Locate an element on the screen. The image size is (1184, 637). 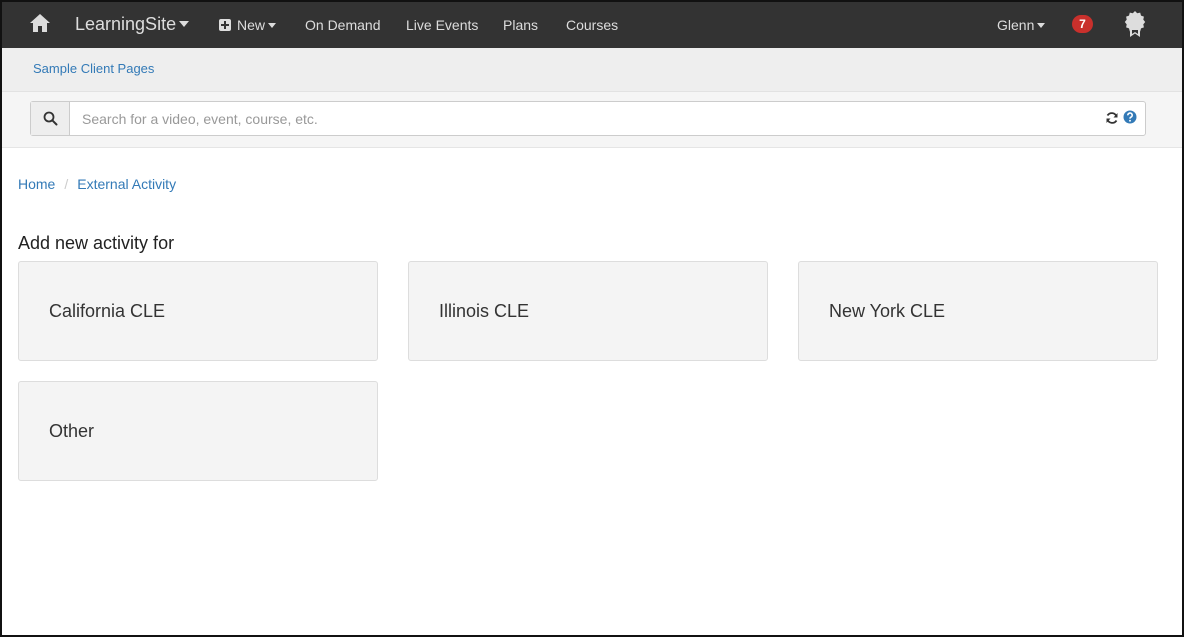
search-icon is located at coordinates (50, 118).